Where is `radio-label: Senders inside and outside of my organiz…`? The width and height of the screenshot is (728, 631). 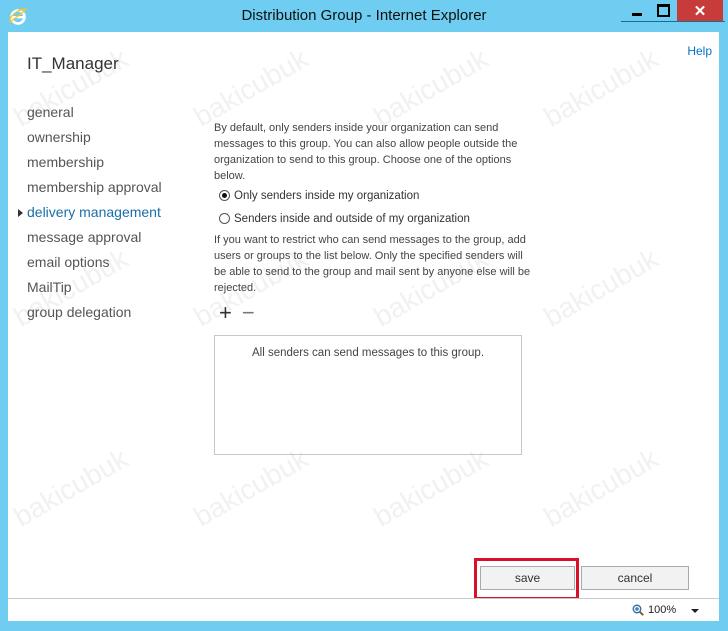 radio-label: Senders inside and outside of my organiz… is located at coordinates (352, 218).